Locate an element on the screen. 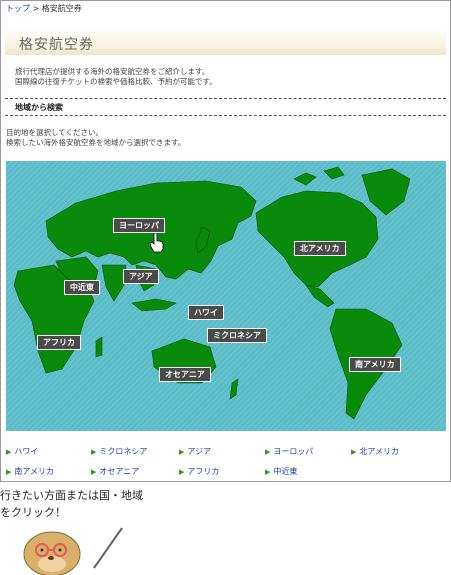 The width and height of the screenshot is (451, 575). link-oceania: ▶ オセアニア is located at coordinates (115, 471).